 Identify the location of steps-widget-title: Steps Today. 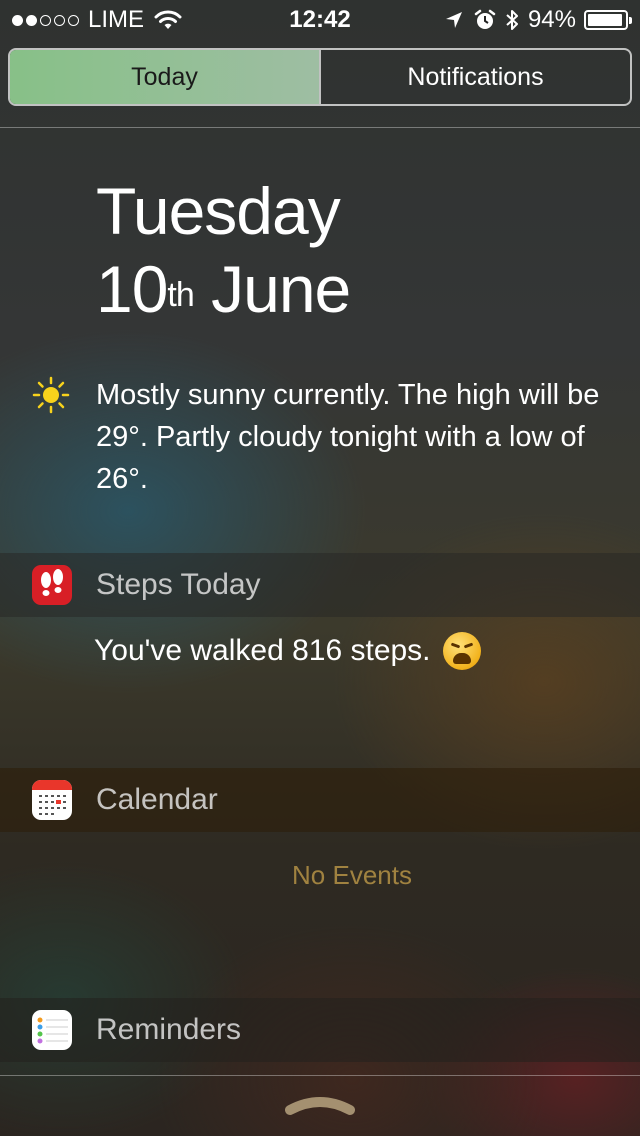
(178, 584).